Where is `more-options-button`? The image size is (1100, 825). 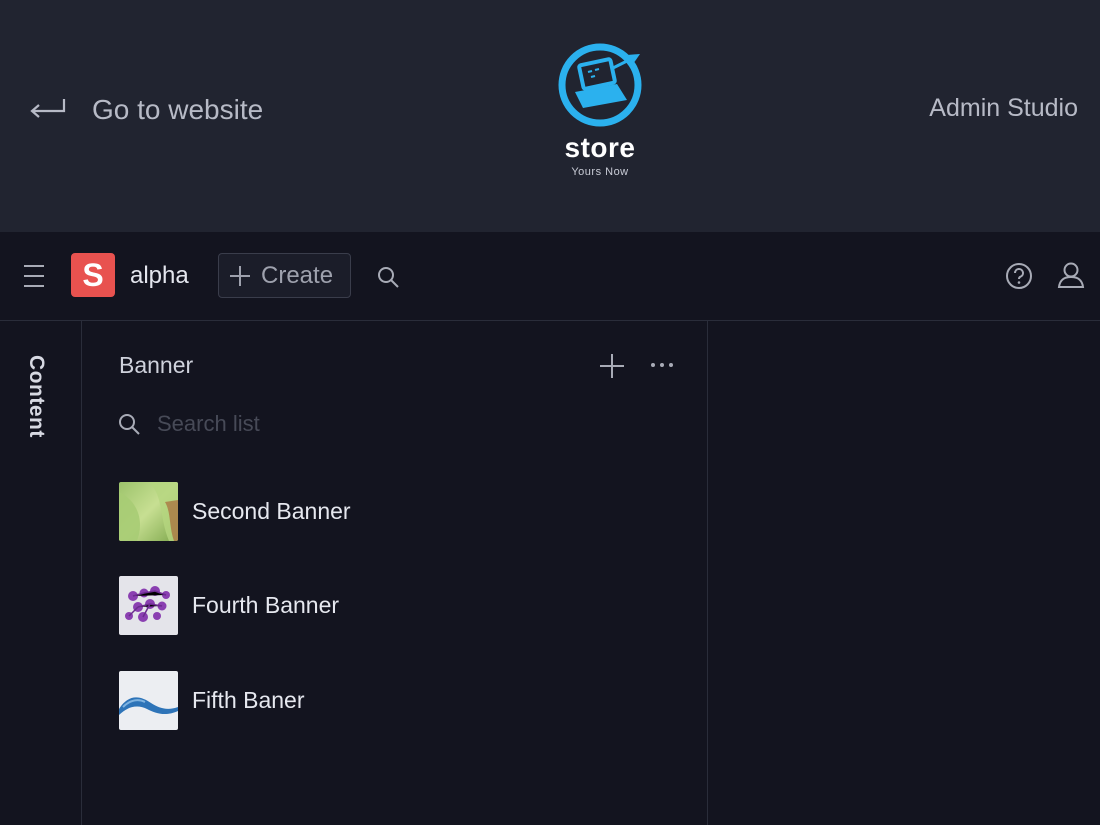 more-options-button is located at coordinates (662, 367).